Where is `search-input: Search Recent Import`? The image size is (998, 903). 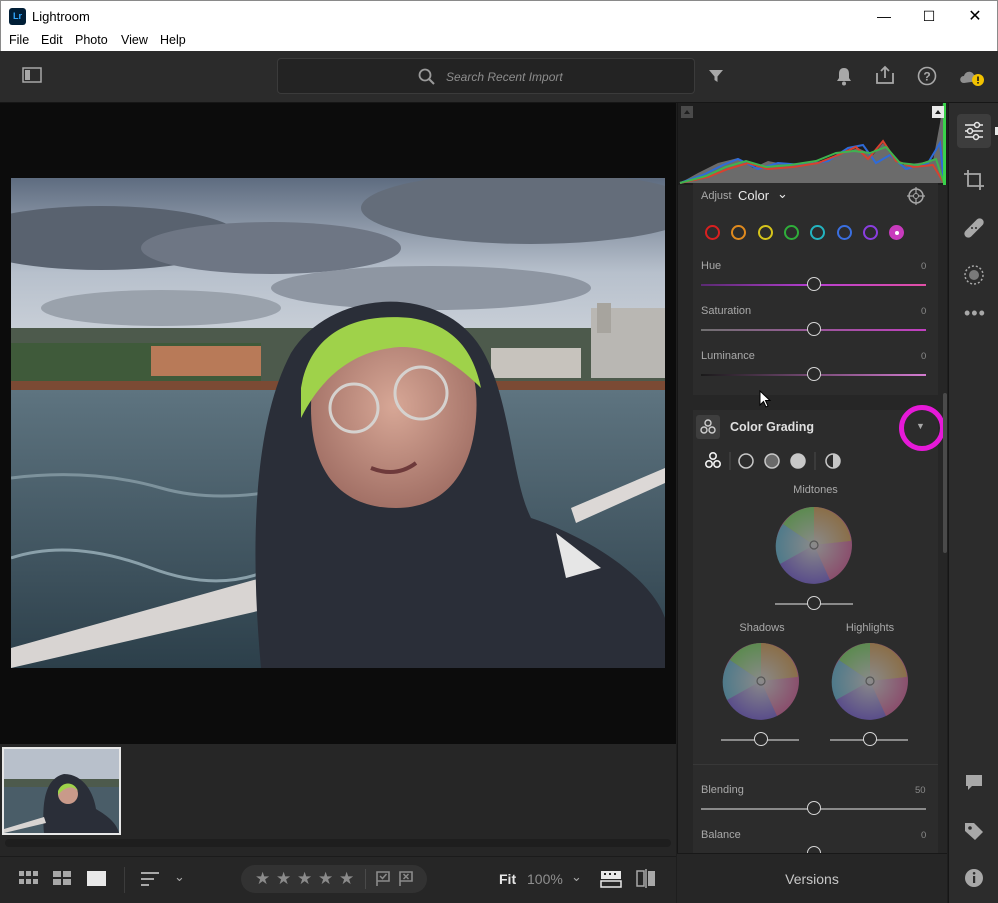 search-input: Search Recent Import is located at coordinates (504, 77).